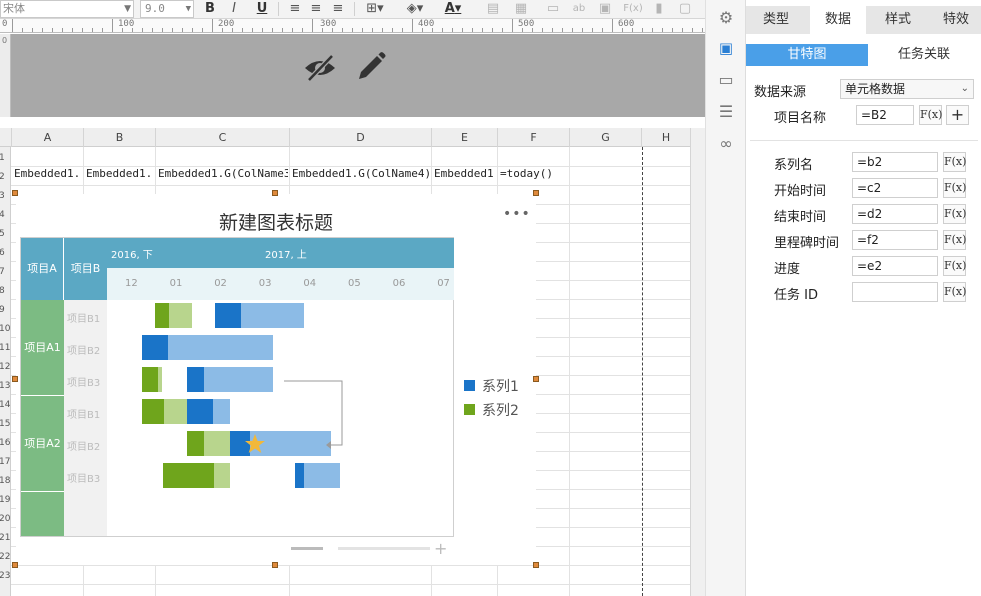 The height and width of the screenshot is (596, 981). What do you see at coordinates (5, 367) in the screenshot?
I see `row-number: 12` at bounding box center [5, 367].